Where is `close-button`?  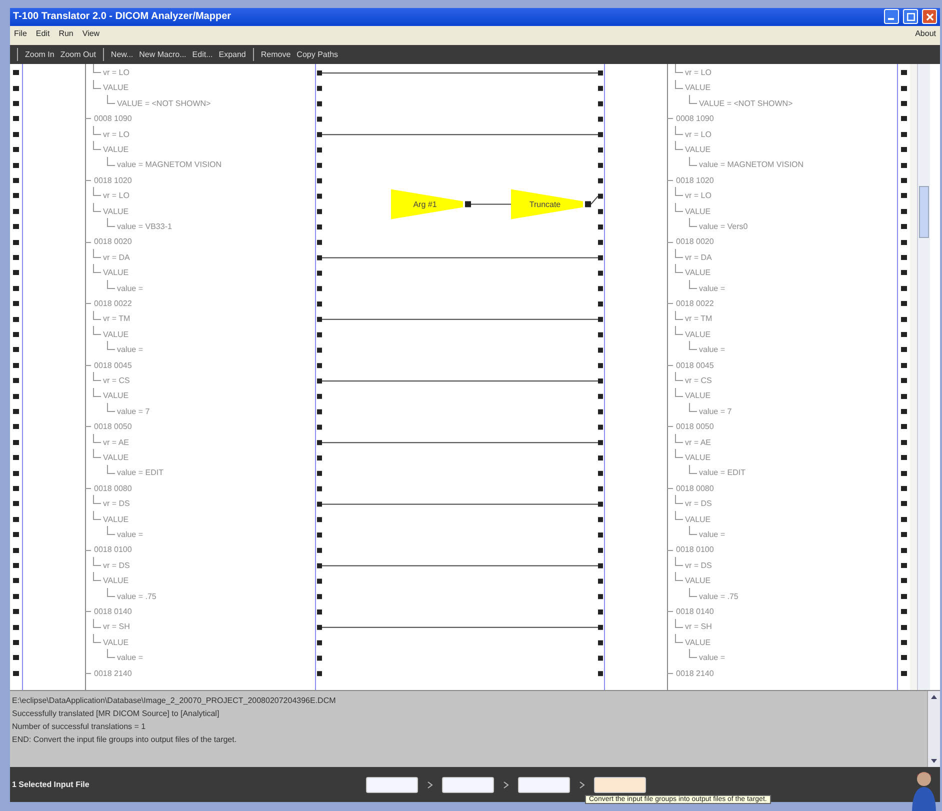 close-button is located at coordinates (929, 16).